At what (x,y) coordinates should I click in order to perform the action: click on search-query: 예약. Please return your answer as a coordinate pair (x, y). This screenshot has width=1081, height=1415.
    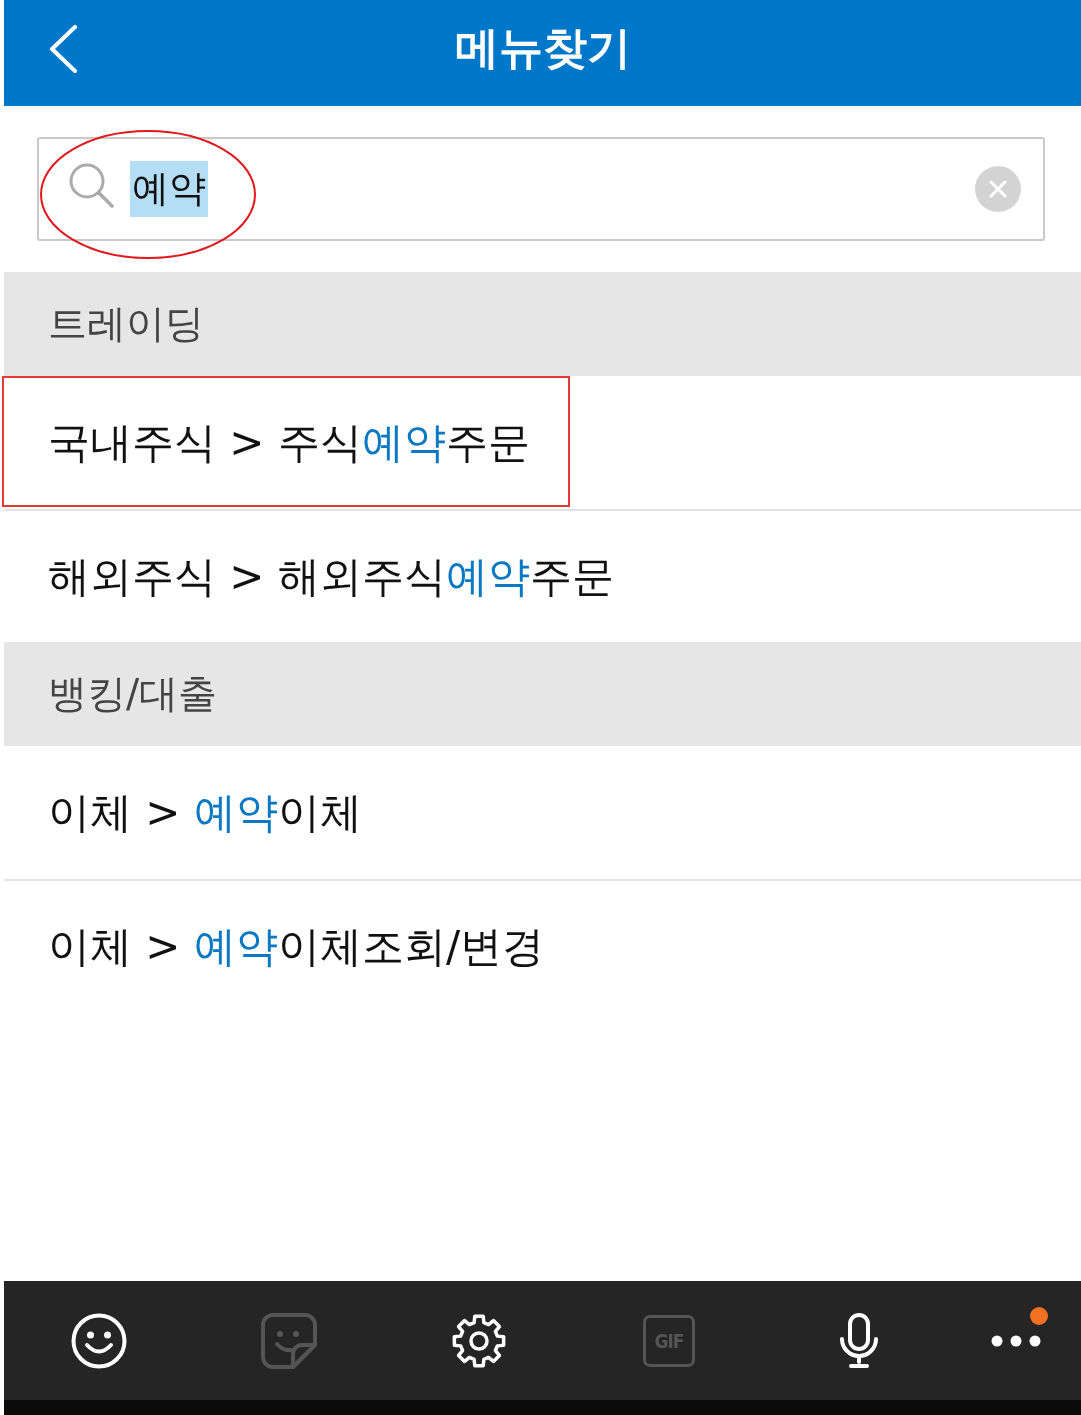
    Looking at the image, I should click on (169, 189).